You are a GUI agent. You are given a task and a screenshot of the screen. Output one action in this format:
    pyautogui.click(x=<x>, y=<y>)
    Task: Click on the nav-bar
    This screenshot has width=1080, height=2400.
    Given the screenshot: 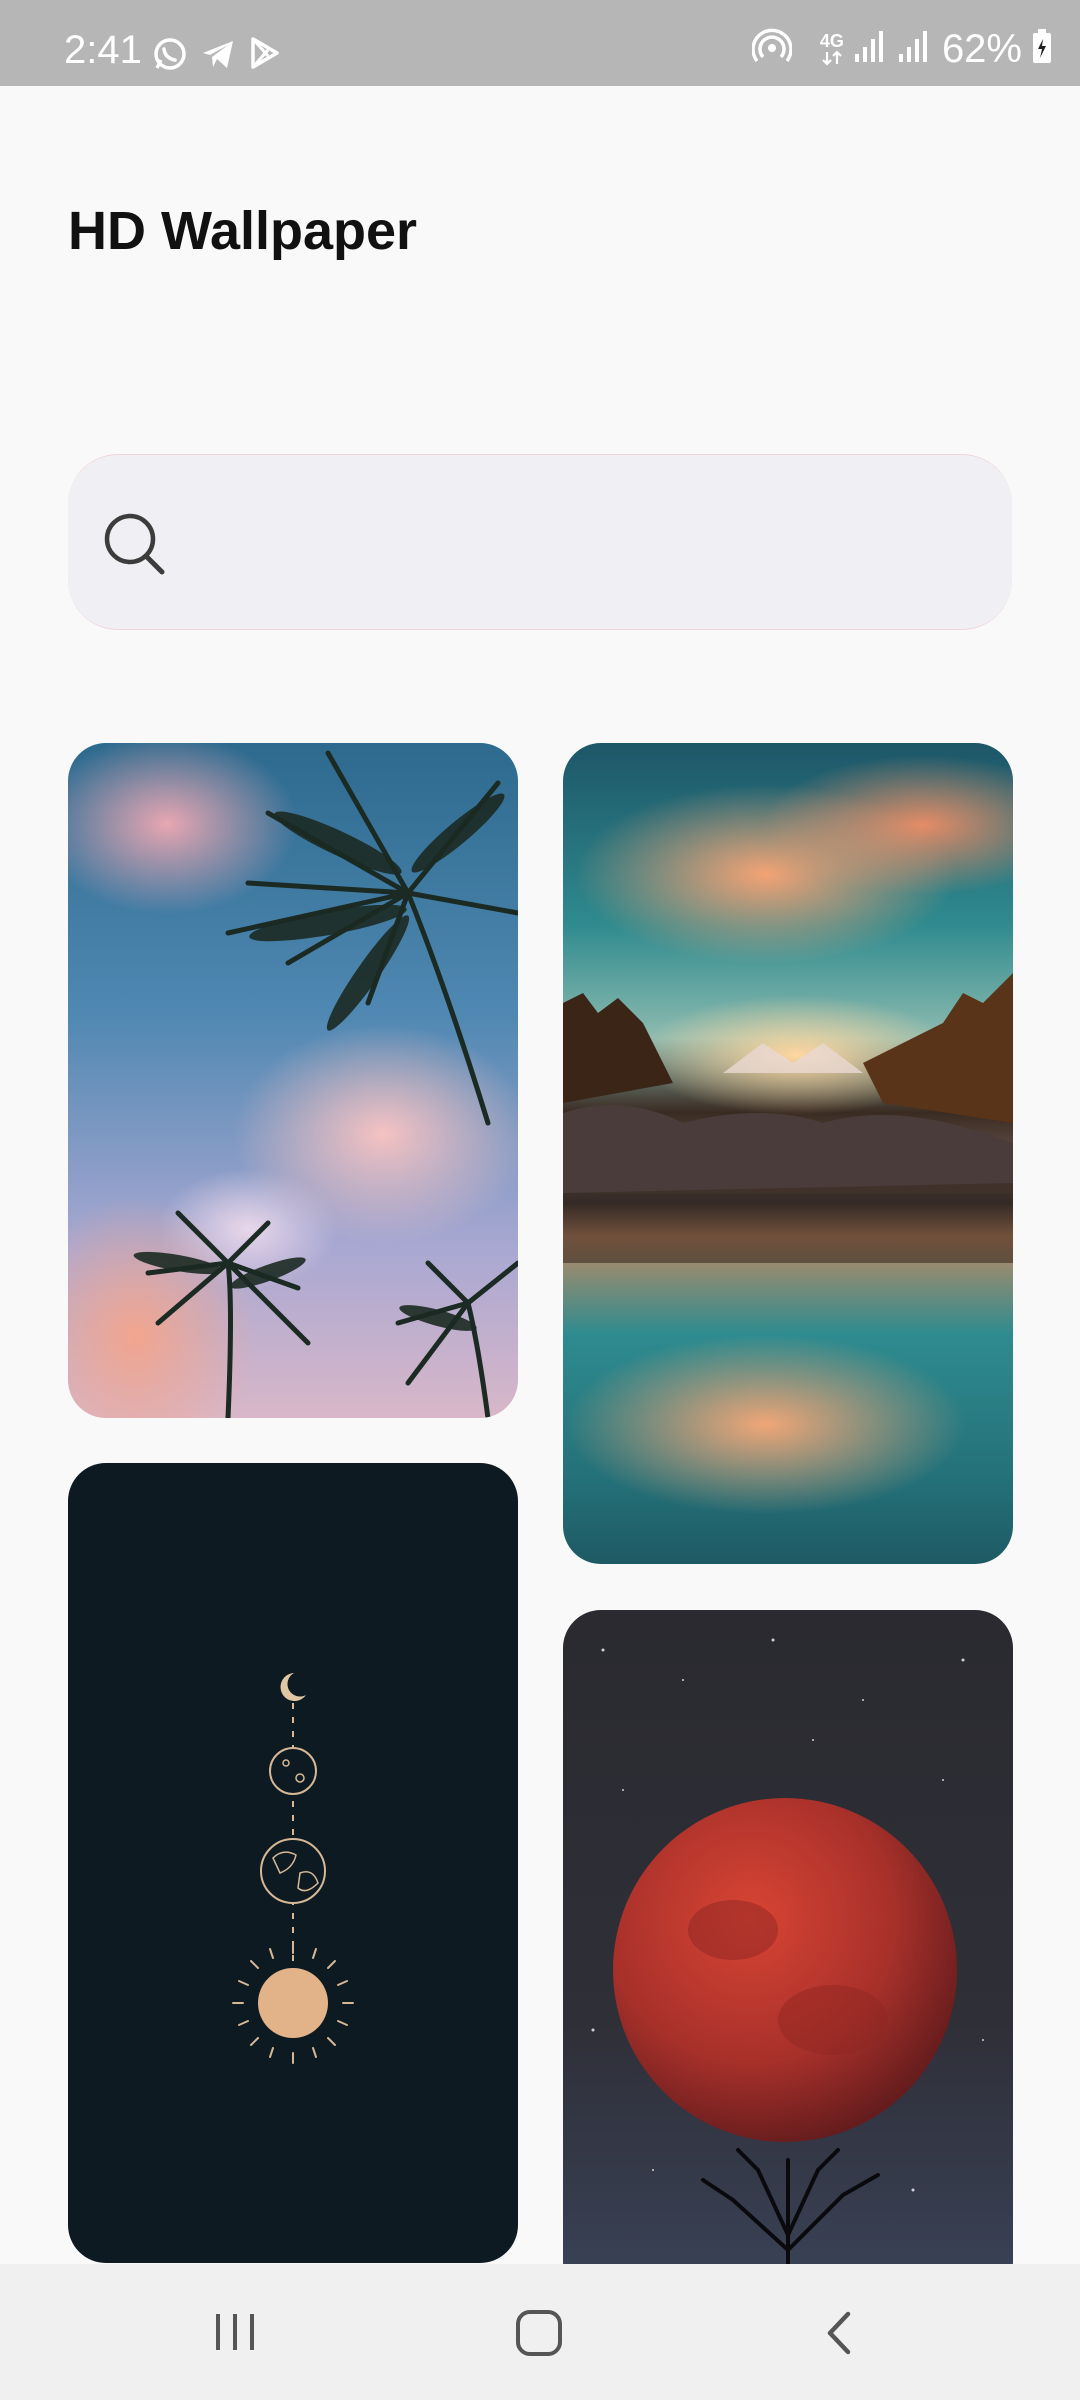 What is the action you would take?
    pyautogui.click(x=540, y=2332)
    